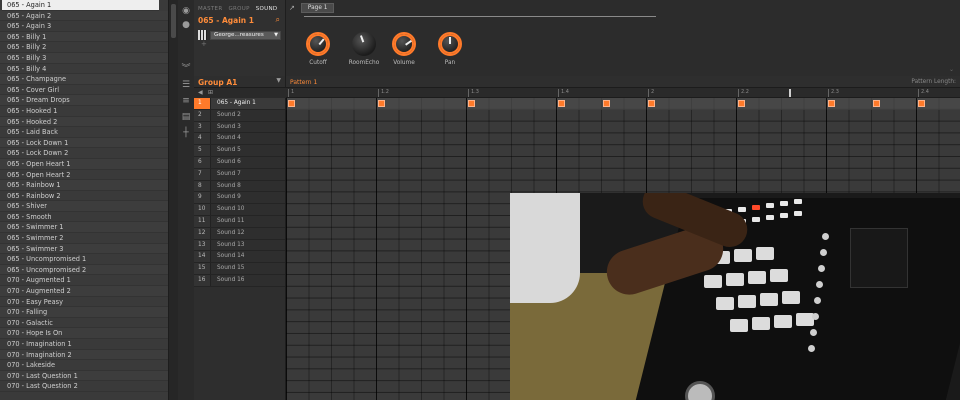 The width and height of the screenshot is (960, 400). What do you see at coordinates (186, 69) in the screenshot?
I see `collapse-icon: ︾` at bounding box center [186, 69].